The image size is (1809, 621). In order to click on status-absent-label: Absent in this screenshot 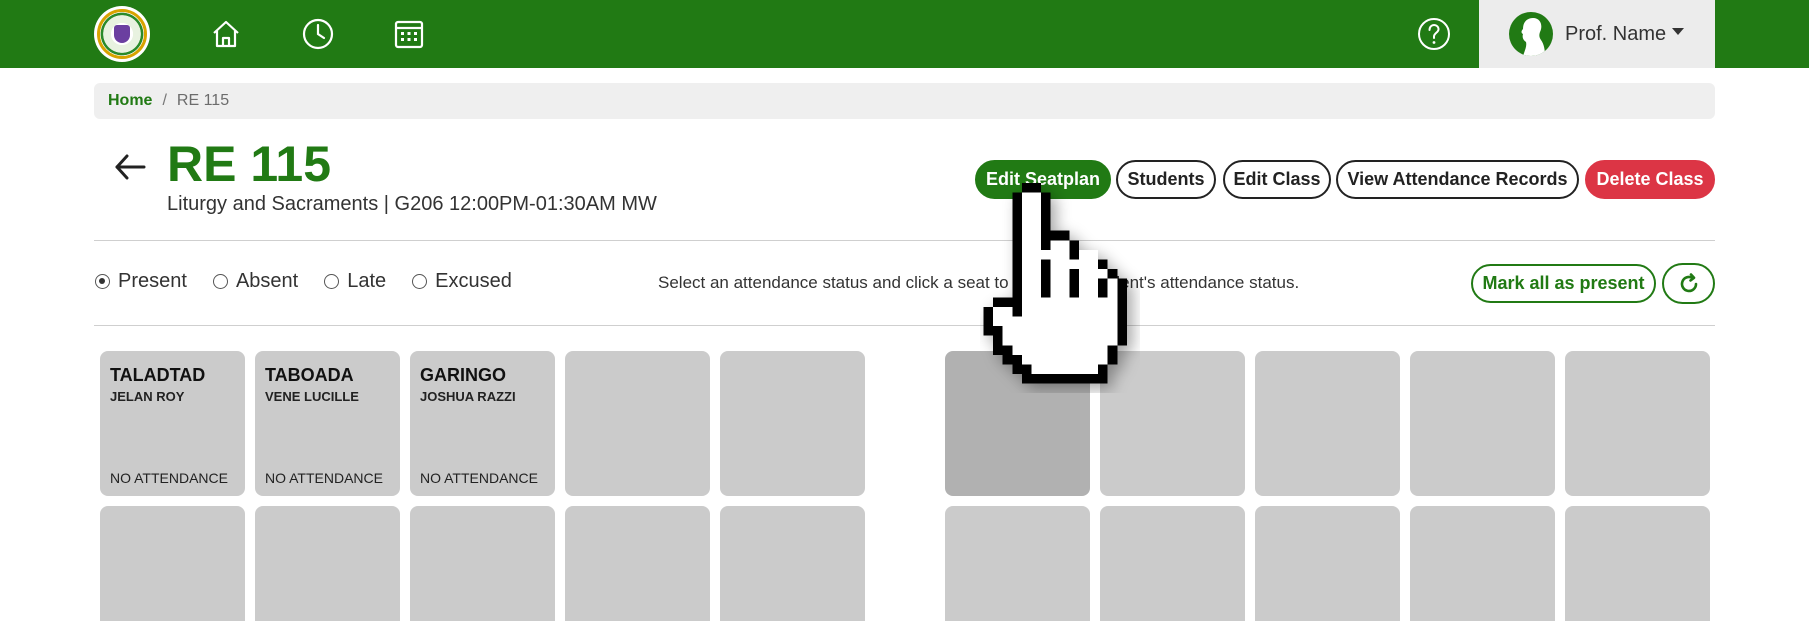, I will do `click(267, 281)`.